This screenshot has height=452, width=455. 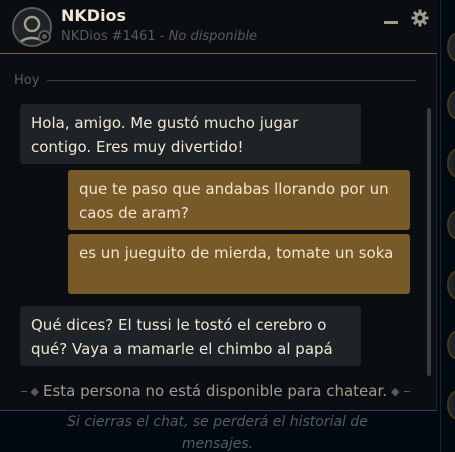 I want to click on chat-scrollbar, so click(x=429, y=242).